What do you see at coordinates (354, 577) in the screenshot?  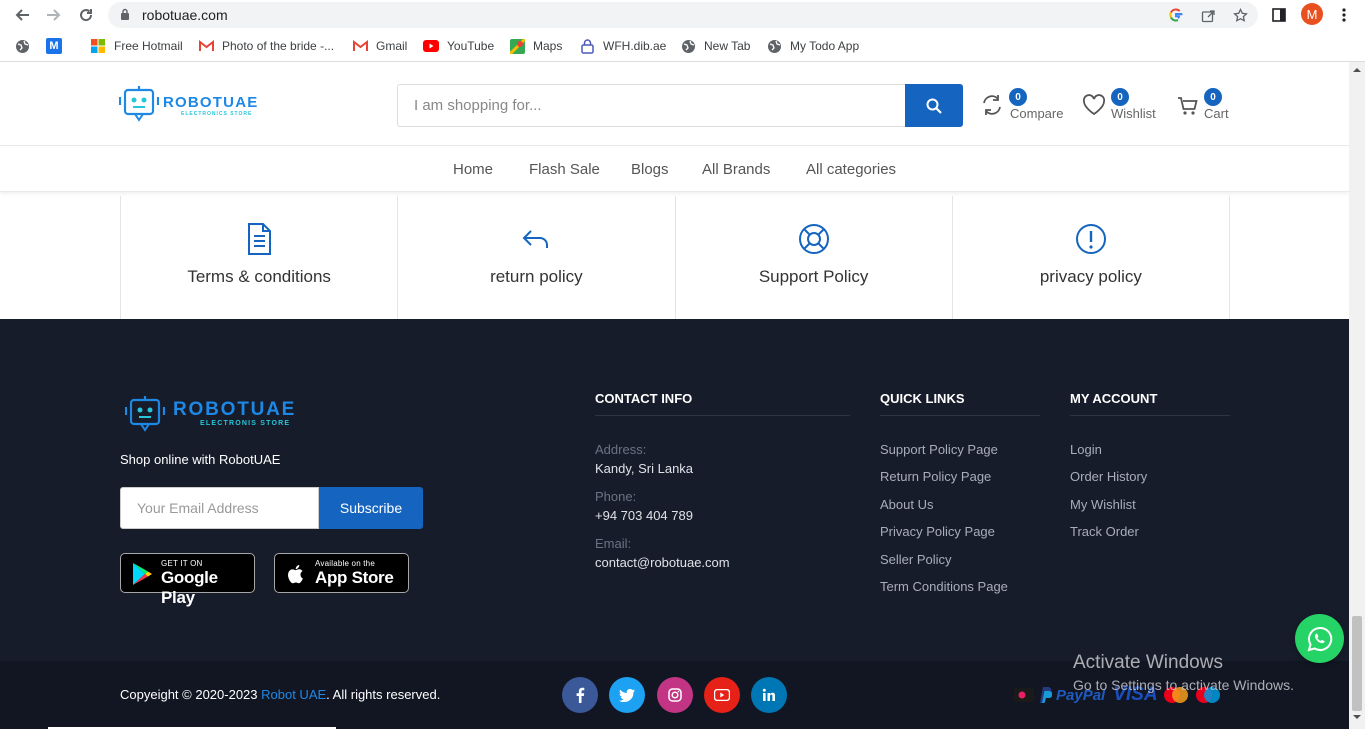 I see `app-store-big: App Store` at bounding box center [354, 577].